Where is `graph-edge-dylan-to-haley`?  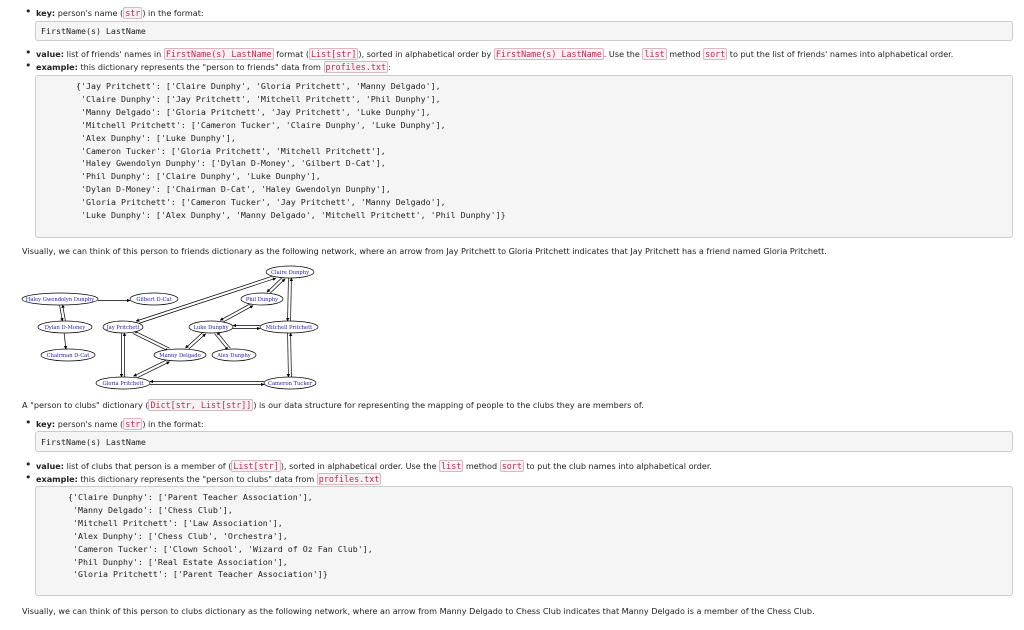
graph-edge-dylan-to-haley is located at coordinates (63, 312).